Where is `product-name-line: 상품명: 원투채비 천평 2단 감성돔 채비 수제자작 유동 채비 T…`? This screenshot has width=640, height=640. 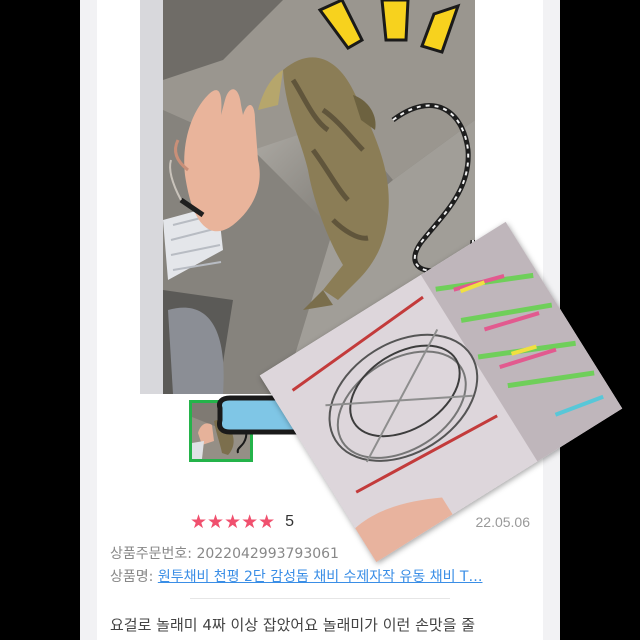
product-name-line: 상품명: 원투채비 천평 2단 감성돔 채비 수제자작 유동 채비 T… is located at coordinates (319, 576).